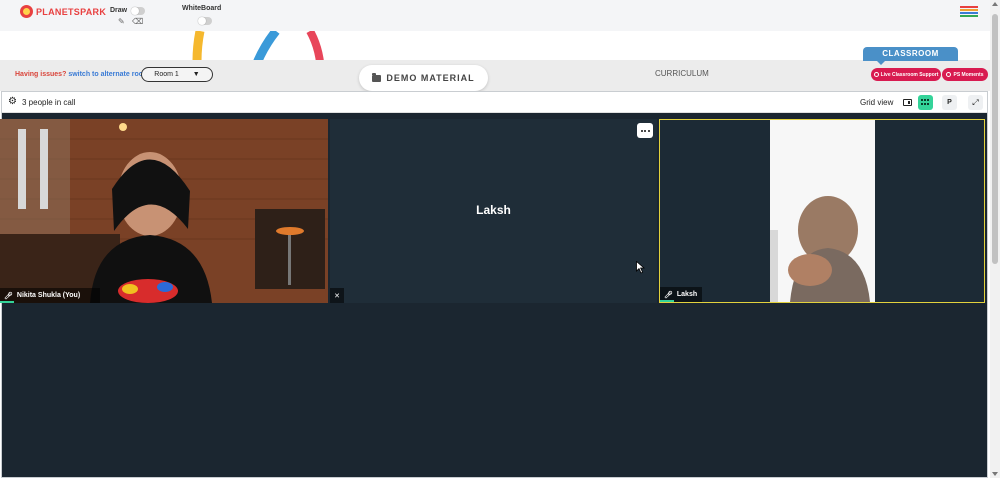 This screenshot has height=478, width=1000. Describe the element at coordinates (910, 56) in the screenshot. I see `classroom-tab: CLASSROOM` at that location.